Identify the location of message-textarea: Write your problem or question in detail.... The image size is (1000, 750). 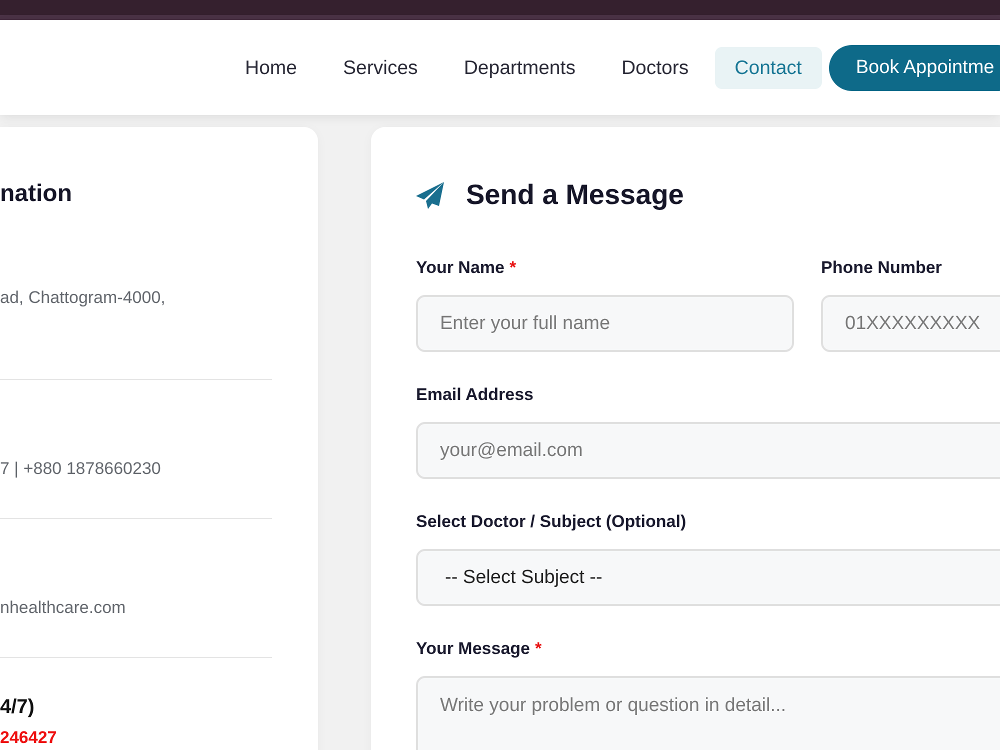
(708, 713).